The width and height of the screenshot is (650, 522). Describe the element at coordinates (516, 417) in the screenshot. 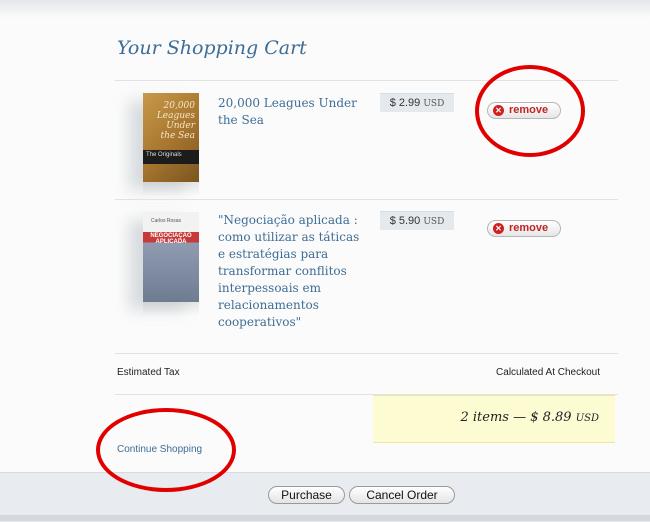

I see `order-total-summary: 2 items — $ 8.89` at that location.